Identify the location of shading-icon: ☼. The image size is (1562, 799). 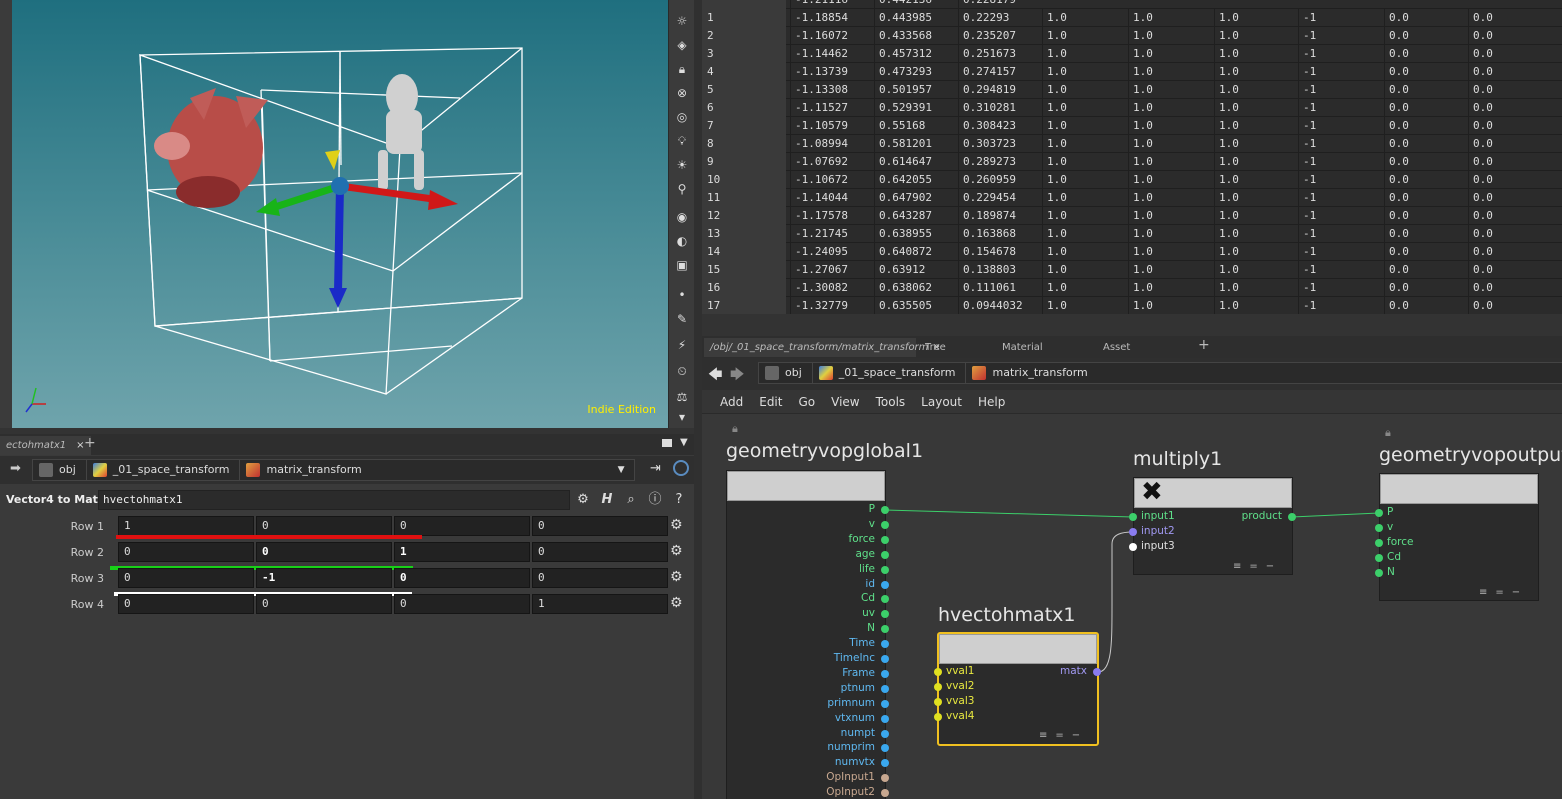
(682, 21).